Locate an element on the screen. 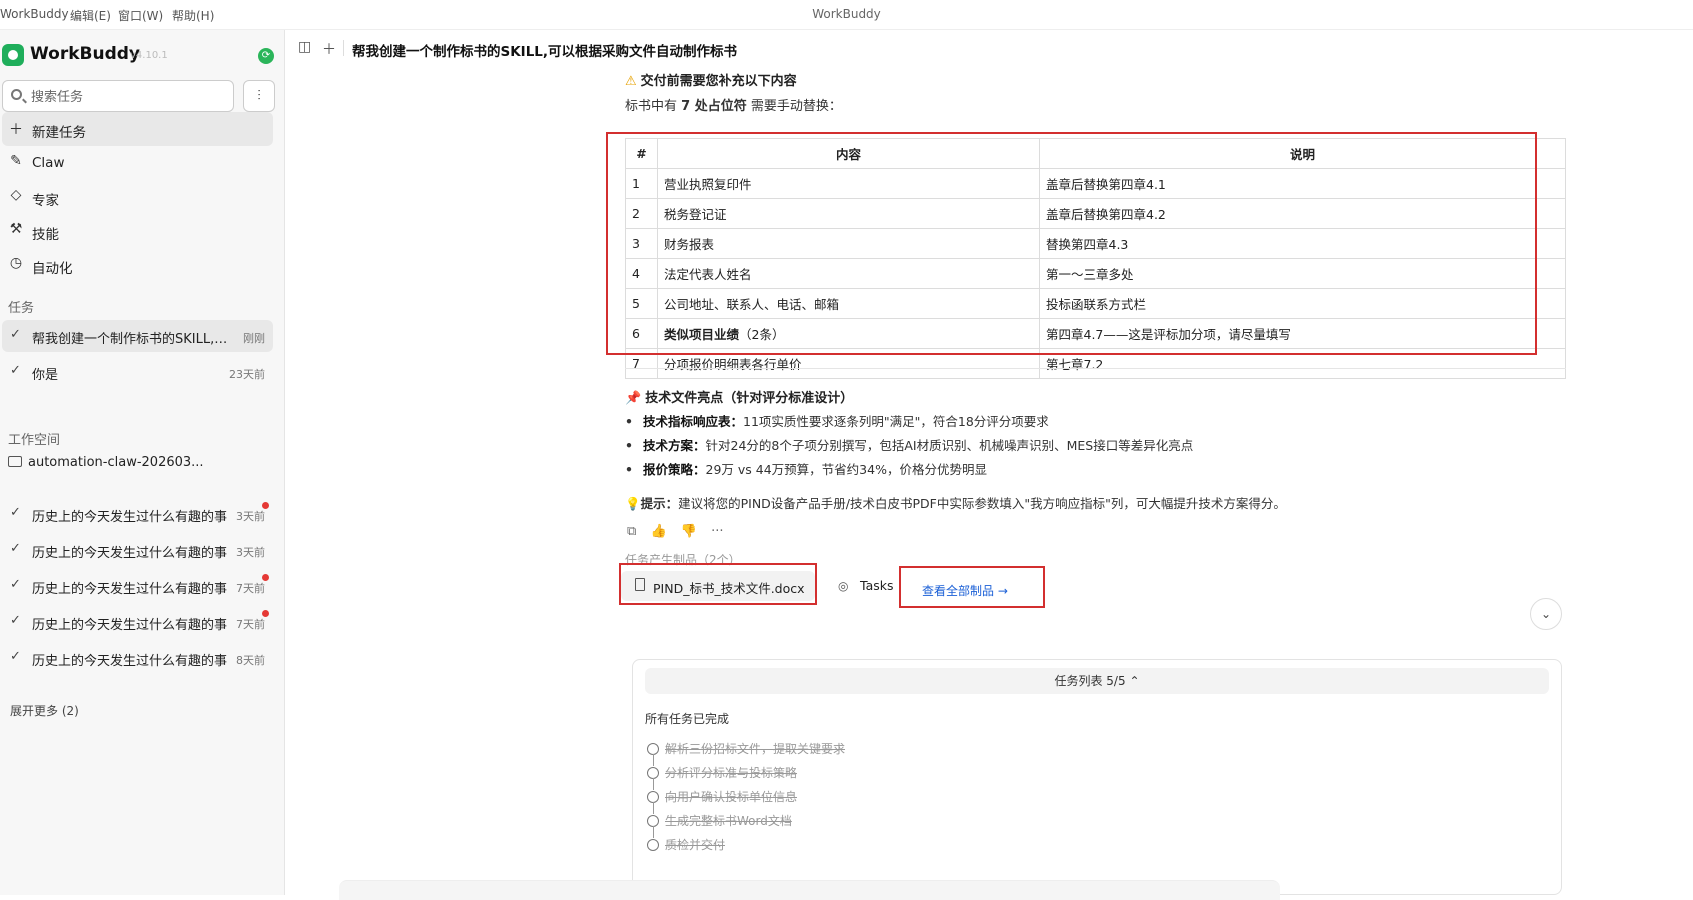  highlights-heading: 📌 技术文件亮点（针对评分标准设计） is located at coordinates (739, 396).